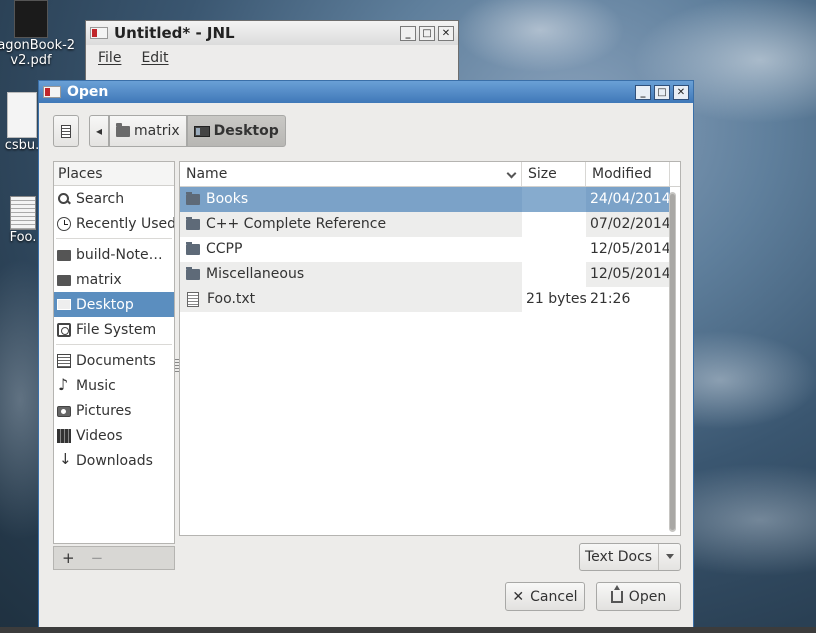  I want to click on file-modified: 21:26, so click(610, 299).